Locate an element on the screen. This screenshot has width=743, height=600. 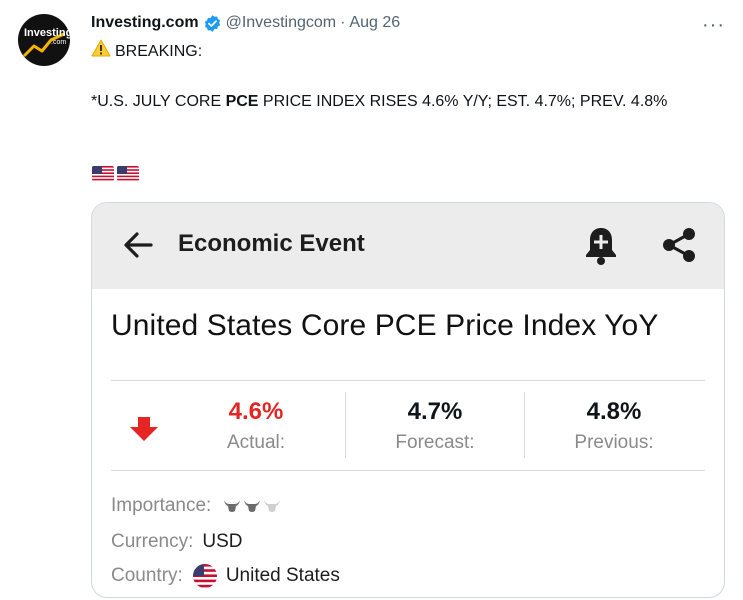
forecast-value: 4.7% is located at coordinates (435, 411).